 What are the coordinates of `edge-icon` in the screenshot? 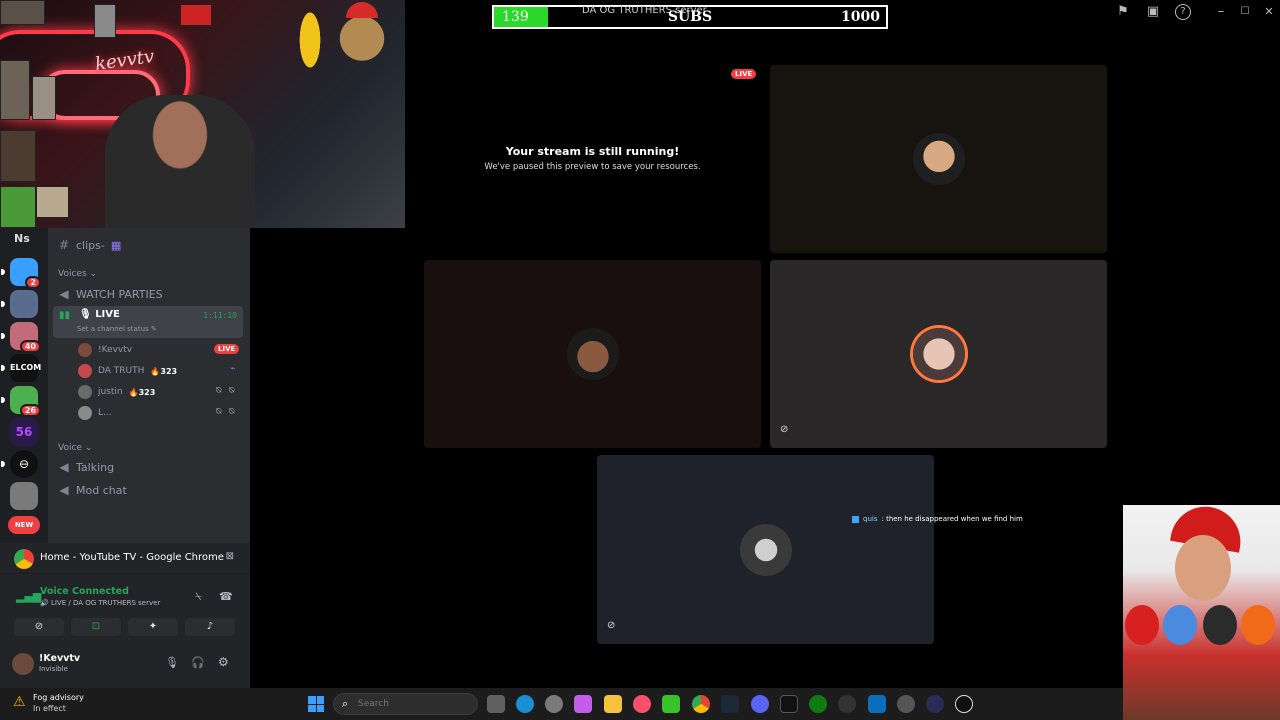 It's located at (525, 704).